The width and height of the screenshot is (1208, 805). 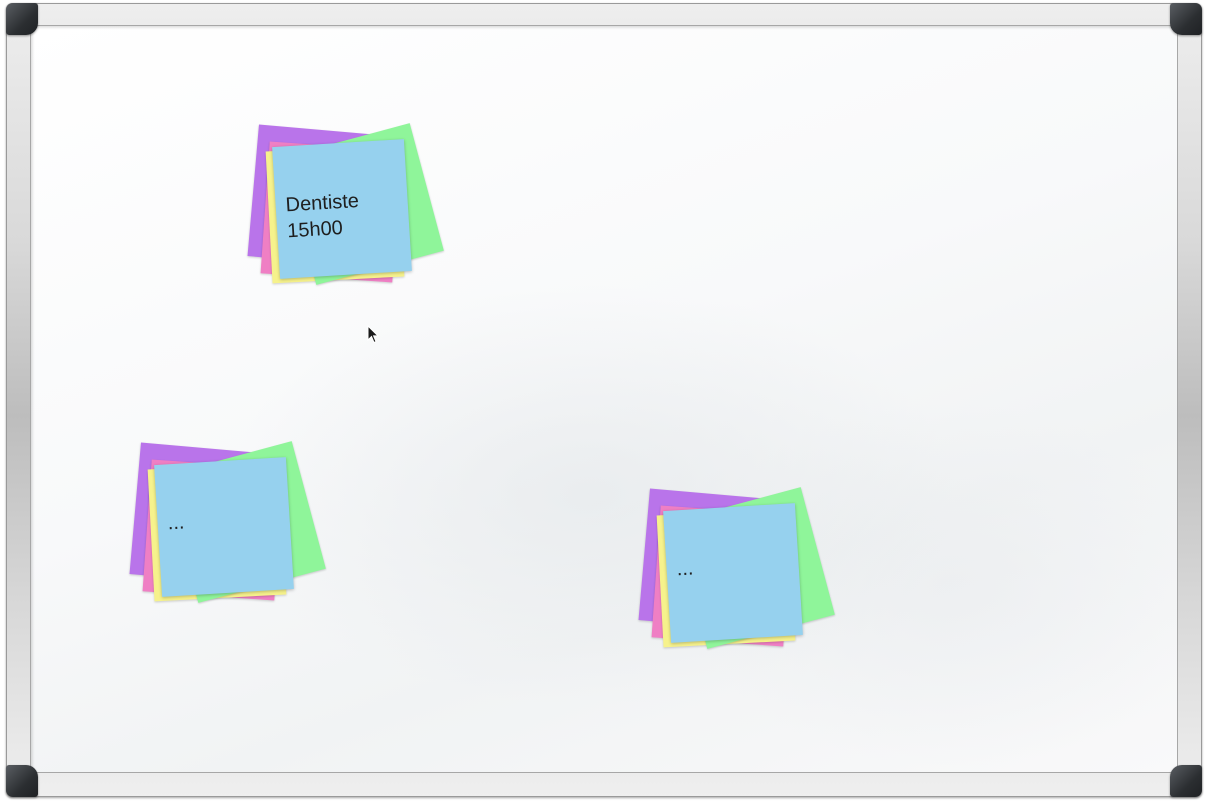 What do you see at coordinates (373, 334) in the screenshot?
I see `mouse-pointer-icon` at bounding box center [373, 334].